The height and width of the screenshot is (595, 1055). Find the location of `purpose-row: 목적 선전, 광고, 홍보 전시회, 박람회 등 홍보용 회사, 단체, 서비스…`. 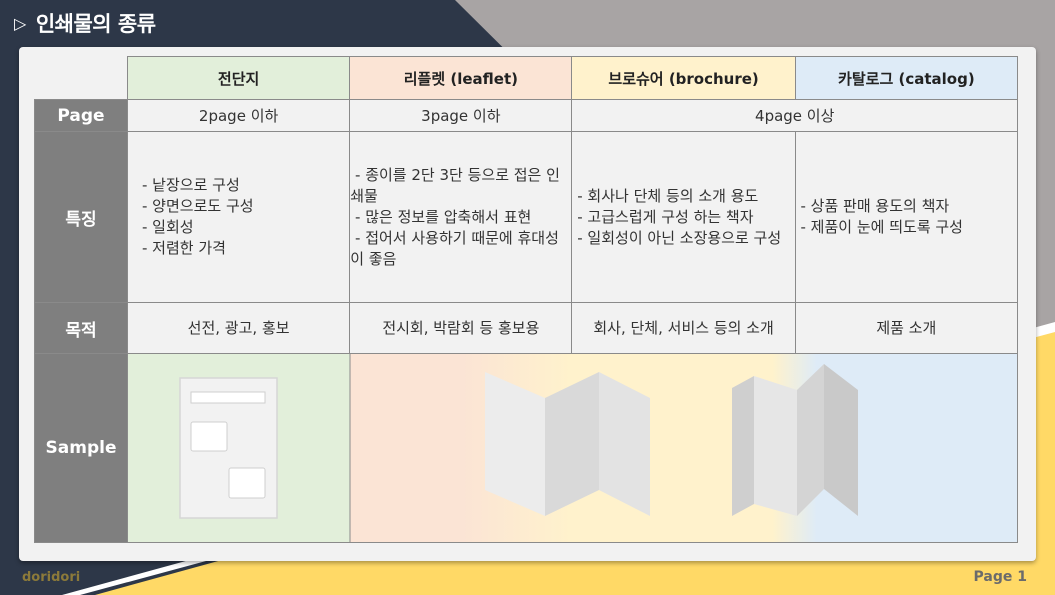

purpose-row: 목적 선전, 광고, 홍보 전시회, 박람회 등 홍보용 회사, 단체, 서비스… is located at coordinates (526, 328).